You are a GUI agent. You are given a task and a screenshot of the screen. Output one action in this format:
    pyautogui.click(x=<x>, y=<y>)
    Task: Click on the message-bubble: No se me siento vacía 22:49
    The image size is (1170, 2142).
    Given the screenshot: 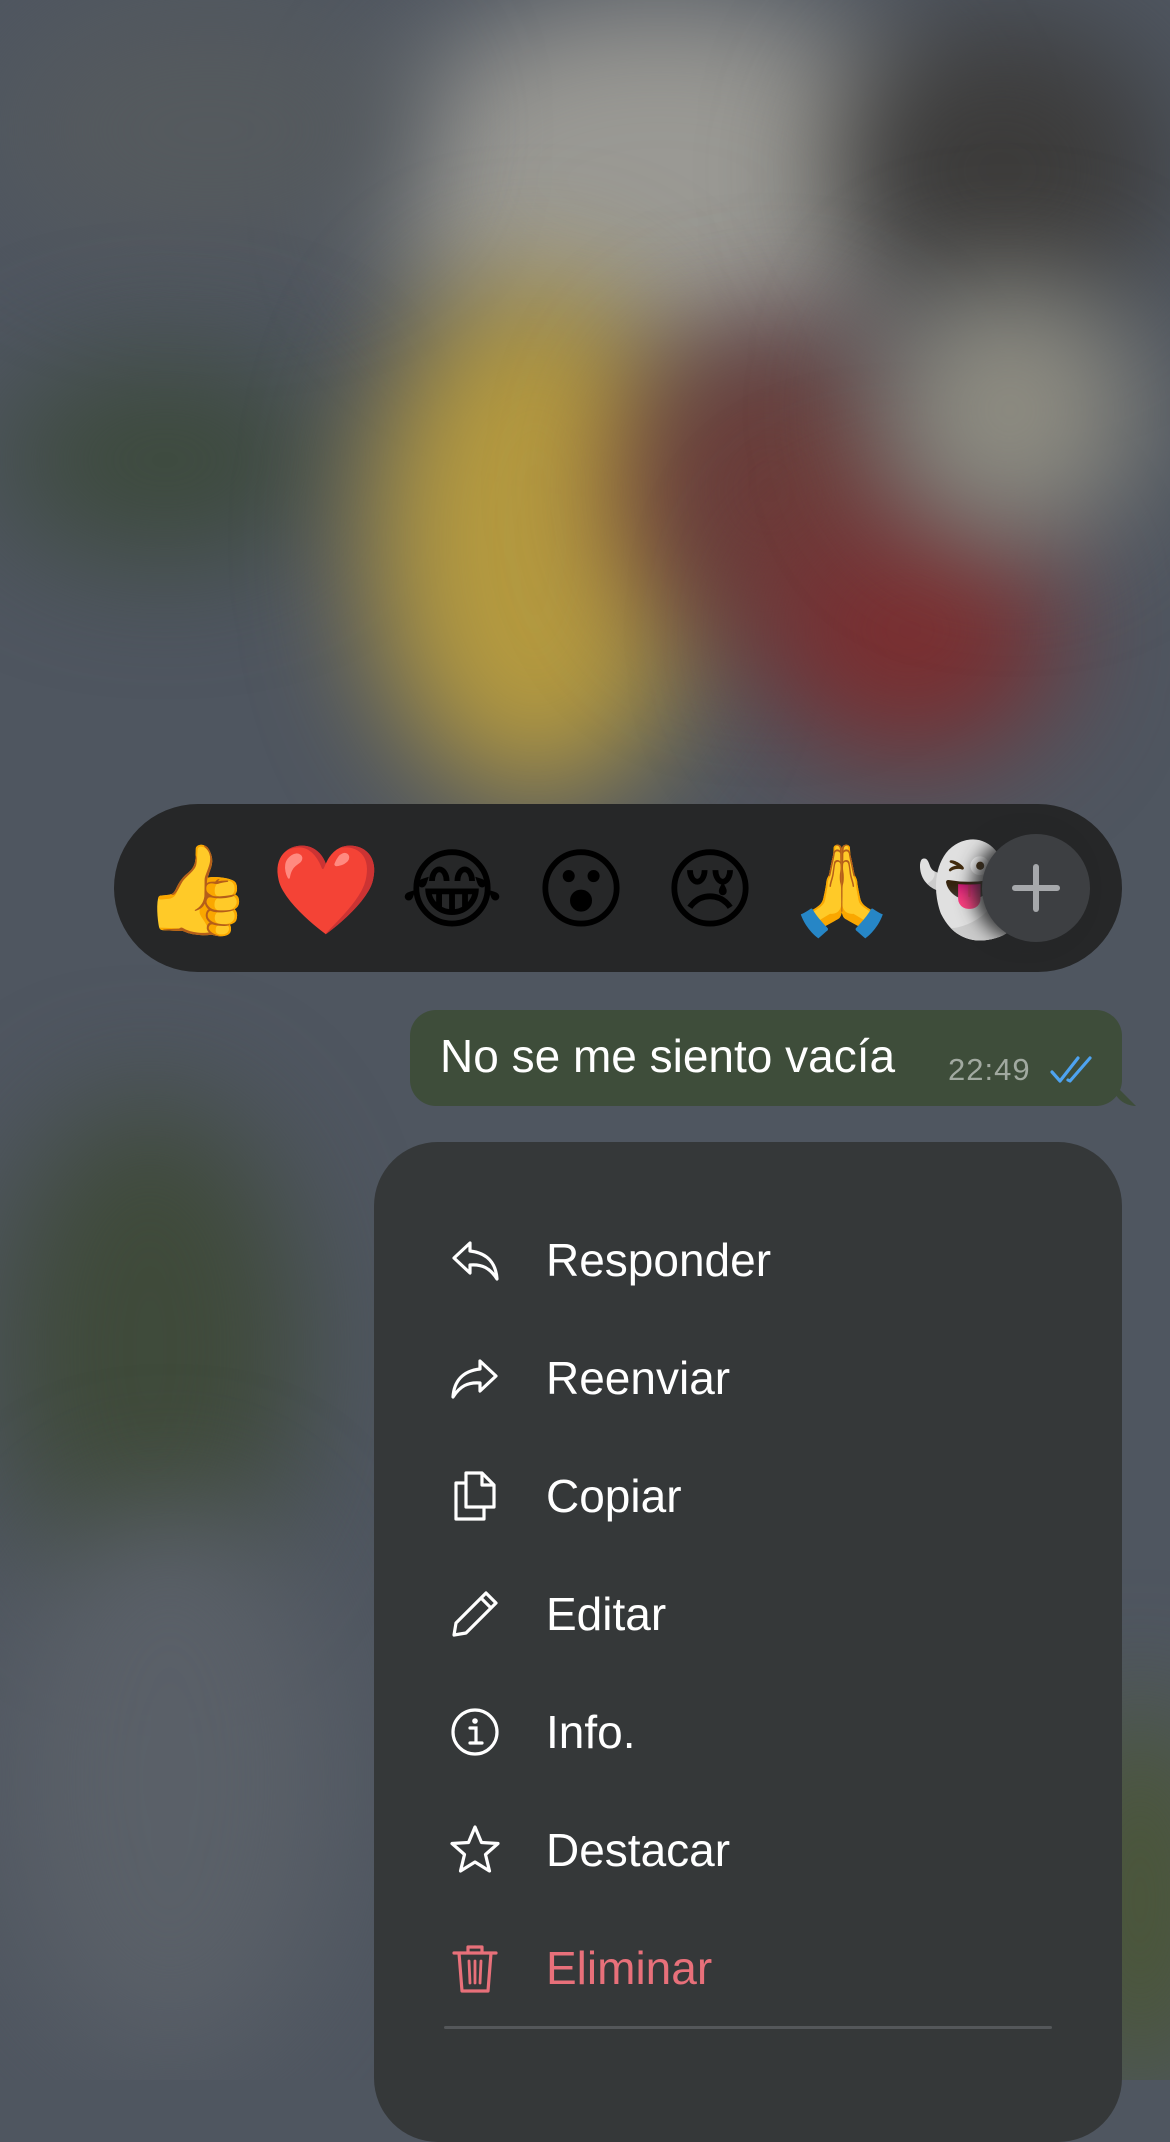 What is the action you would take?
    pyautogui.click(x=766, y=1058)
    